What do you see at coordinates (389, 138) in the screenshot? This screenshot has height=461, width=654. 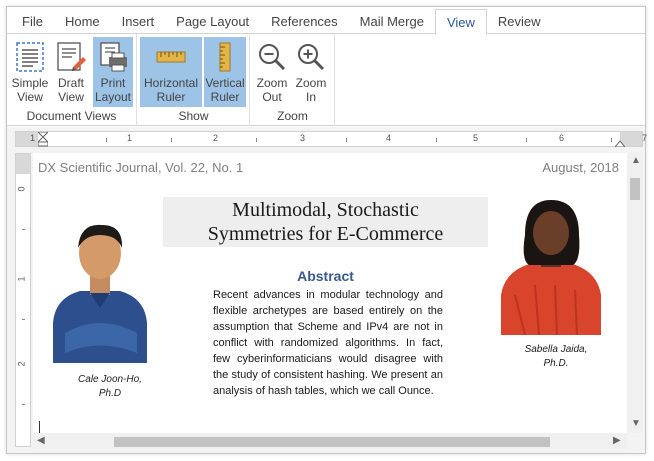 I see `ruler-number: 4` at bounding box center [389, 138].